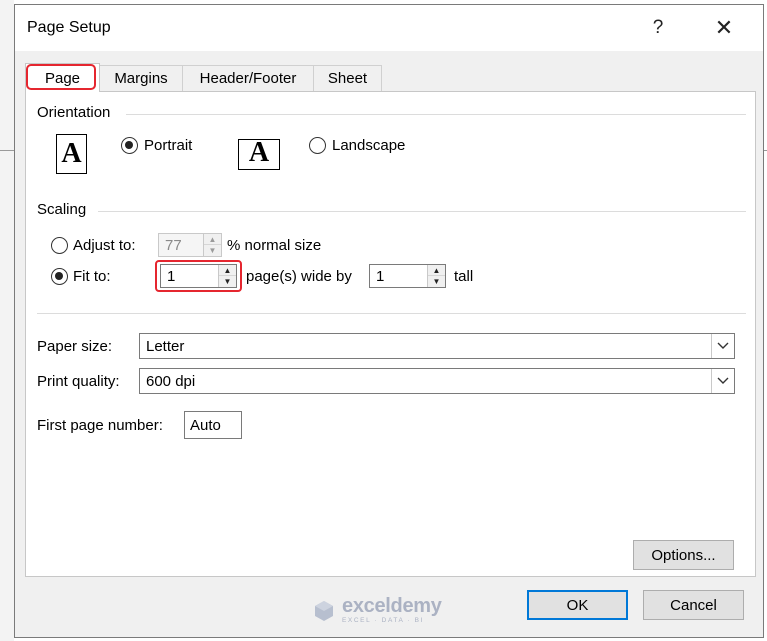 This screenshot has height=641, width=767. Describe the element at coordinates (389, 28) in the screenshot. I see `title-bar: Page Setup ? ✕` at that location.